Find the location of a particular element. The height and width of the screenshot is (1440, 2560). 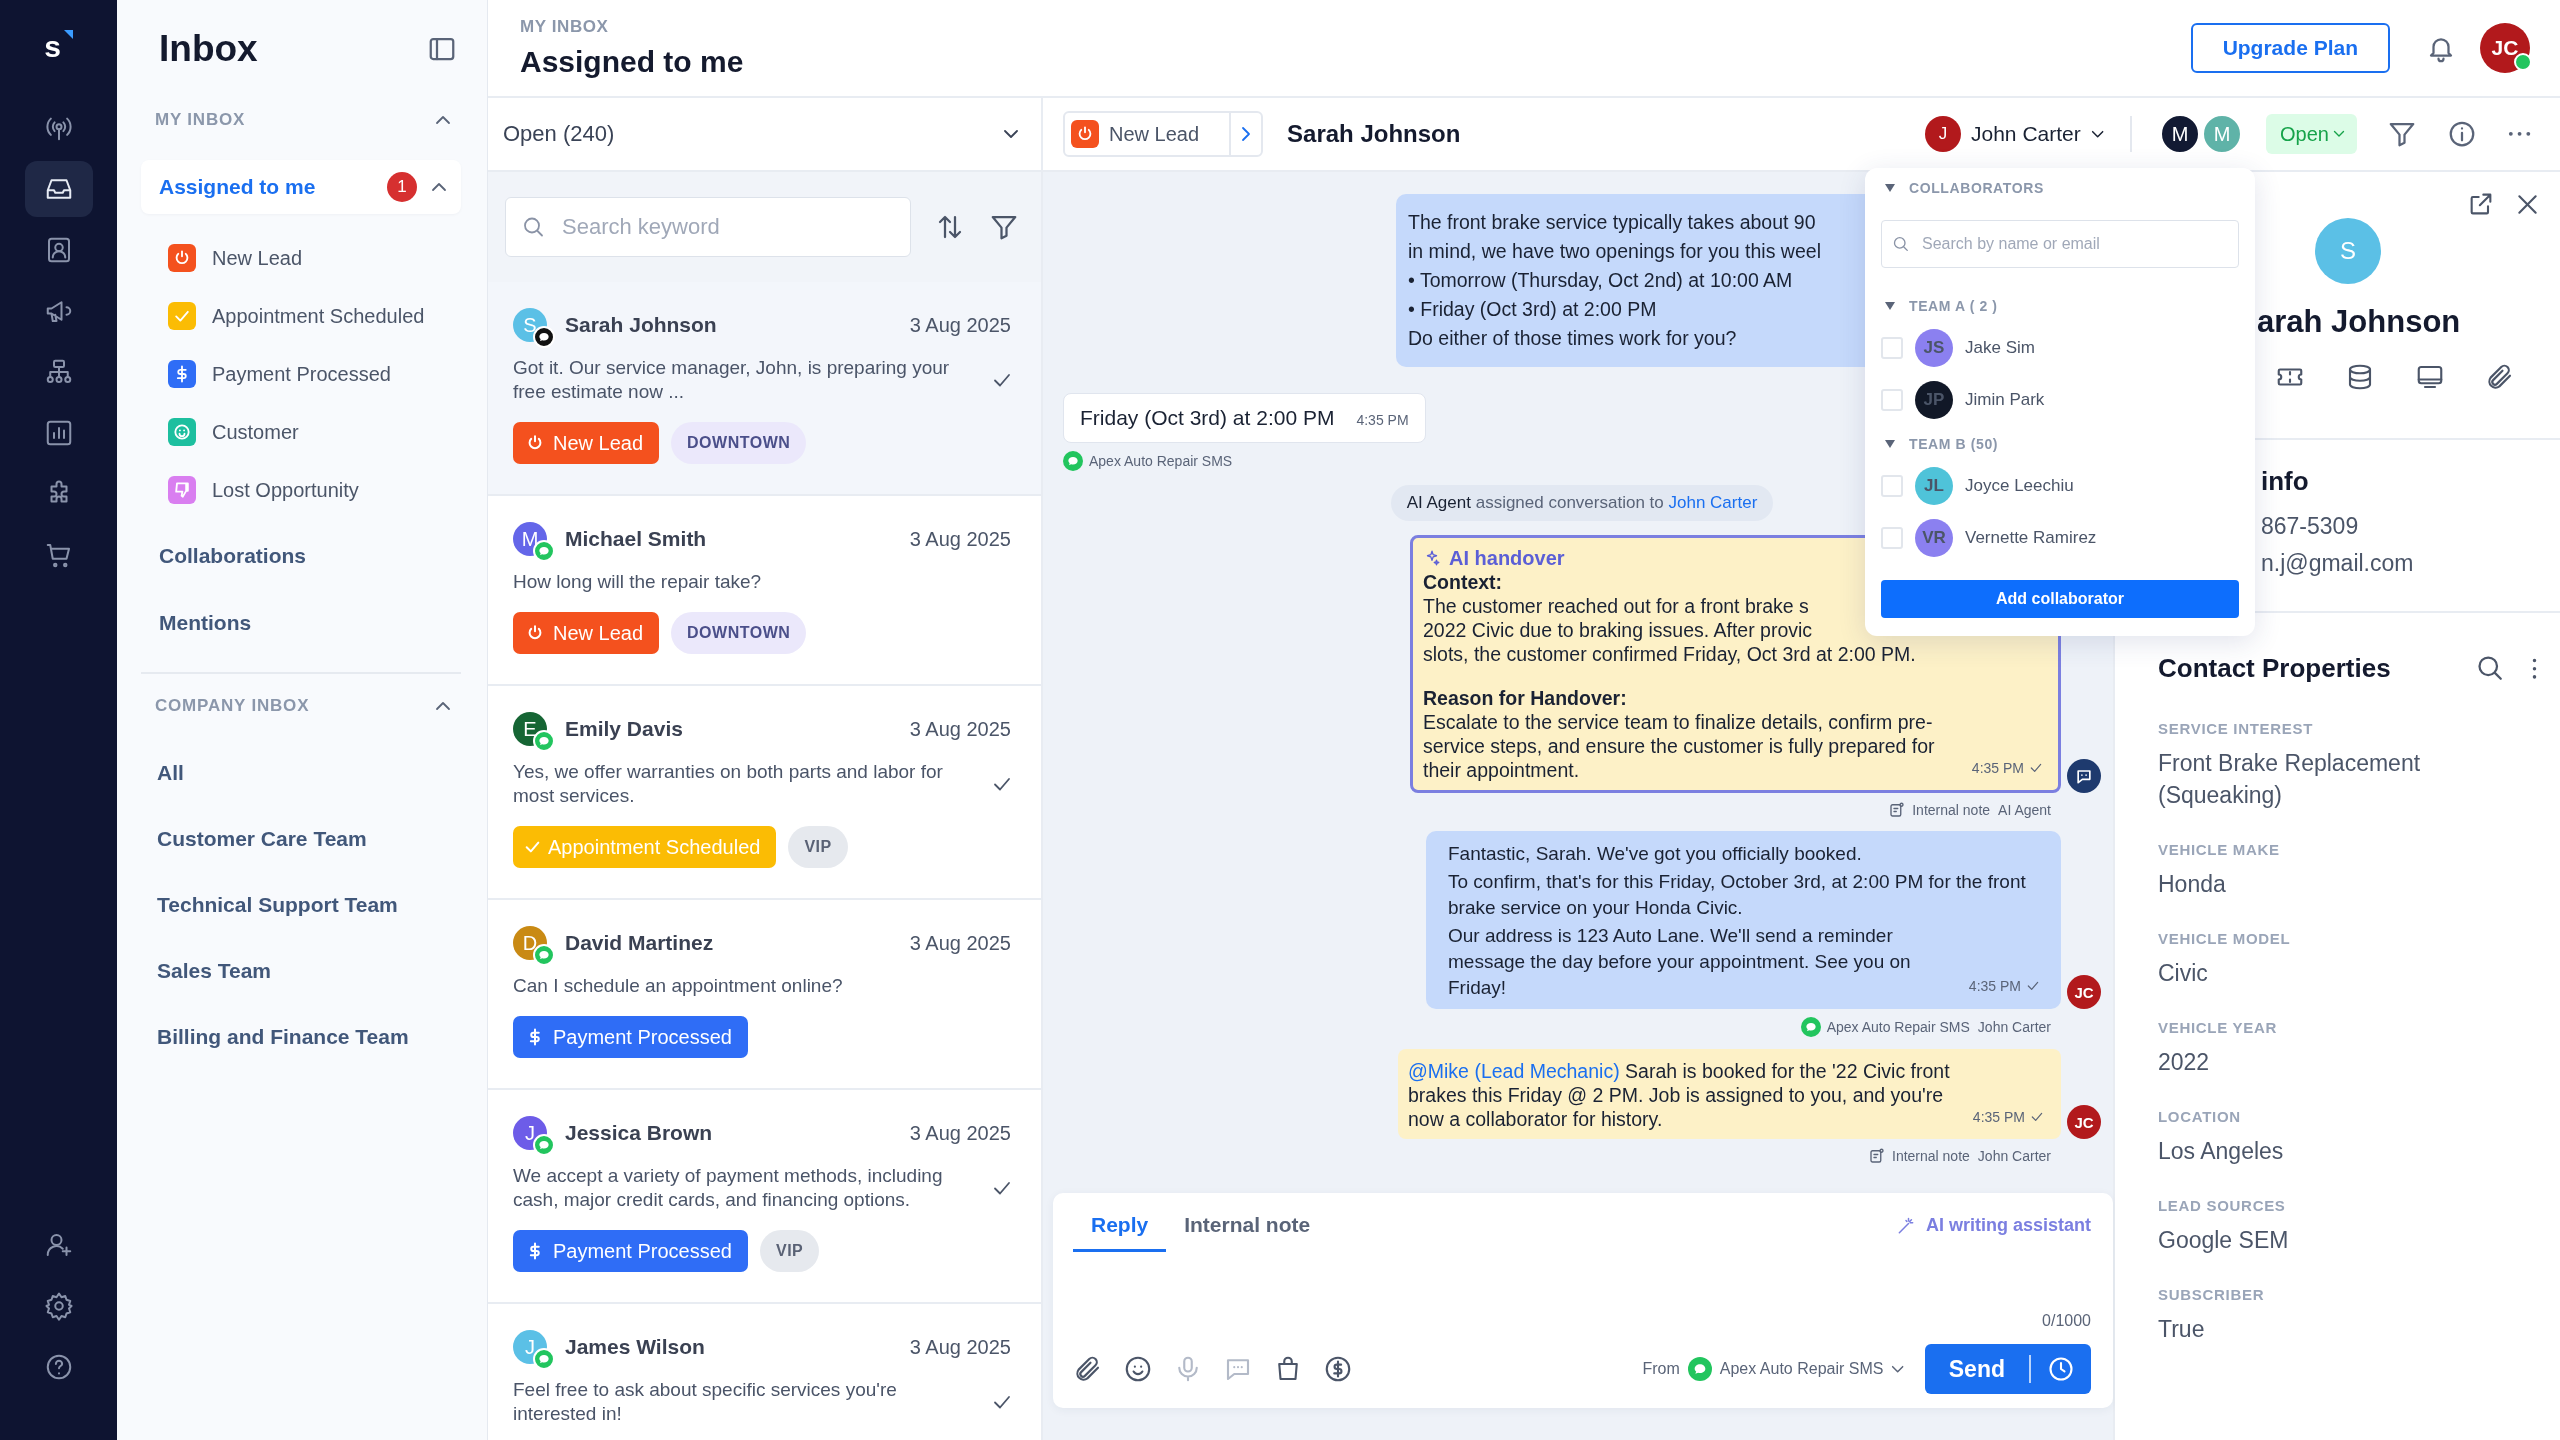

sidebar-item: All is located at coordinates (301, 773).